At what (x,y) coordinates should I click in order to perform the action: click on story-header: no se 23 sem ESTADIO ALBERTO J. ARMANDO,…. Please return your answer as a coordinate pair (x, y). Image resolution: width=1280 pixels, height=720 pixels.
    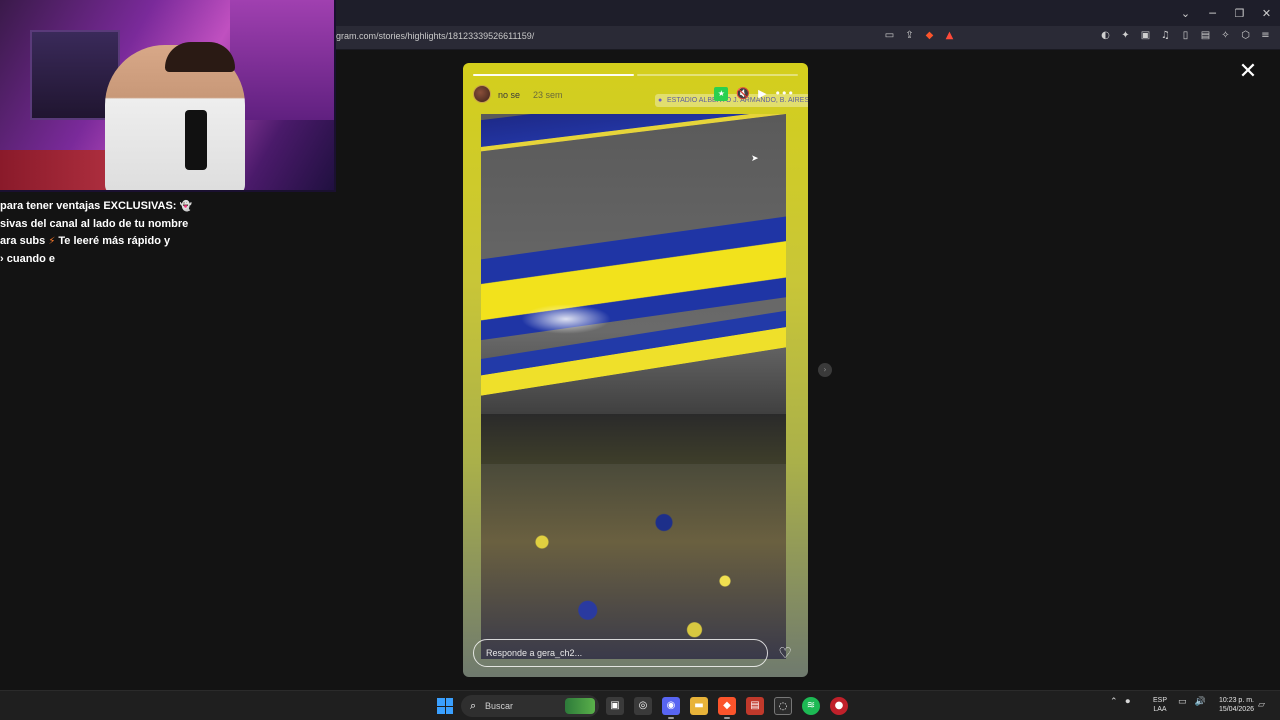
    Looking at the image, I should click on (640, 96).